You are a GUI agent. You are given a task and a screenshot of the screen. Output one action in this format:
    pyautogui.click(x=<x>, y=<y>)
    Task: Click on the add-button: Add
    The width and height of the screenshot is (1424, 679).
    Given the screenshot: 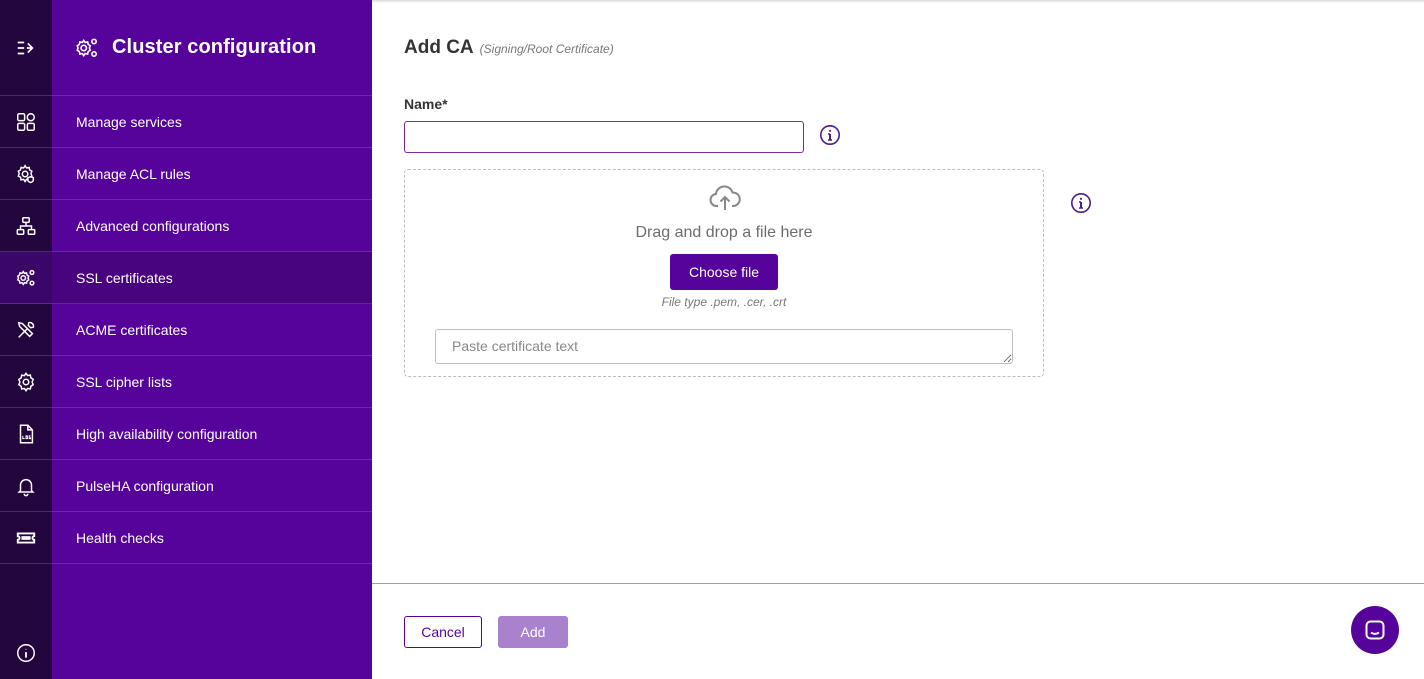 What is the action you would take?
    pyautogui.click(x=533, y=632)
    